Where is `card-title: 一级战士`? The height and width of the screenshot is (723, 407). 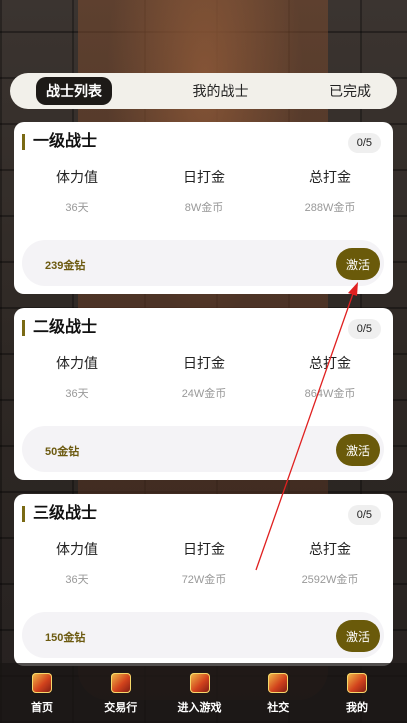 card-title: 一级战士 is located at coordinates (59, 142).